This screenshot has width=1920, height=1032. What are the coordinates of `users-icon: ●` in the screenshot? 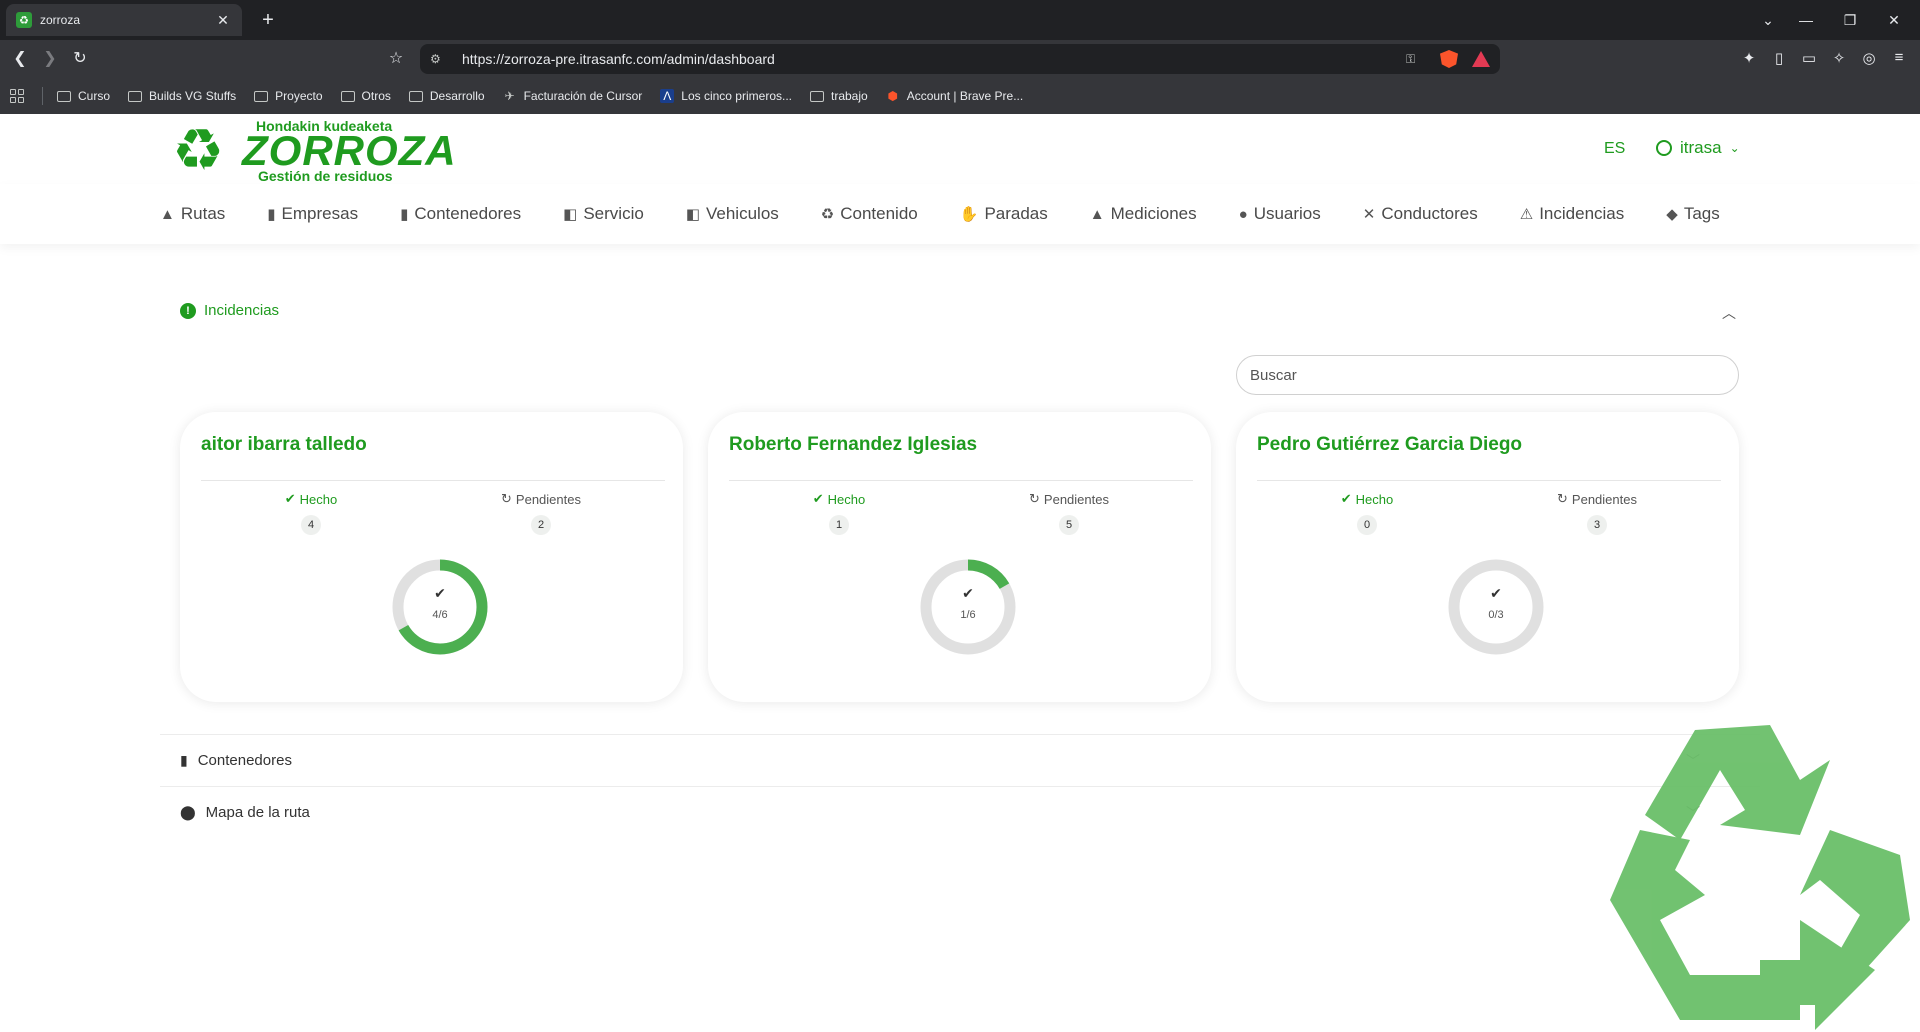 It's located at (1243, 214).